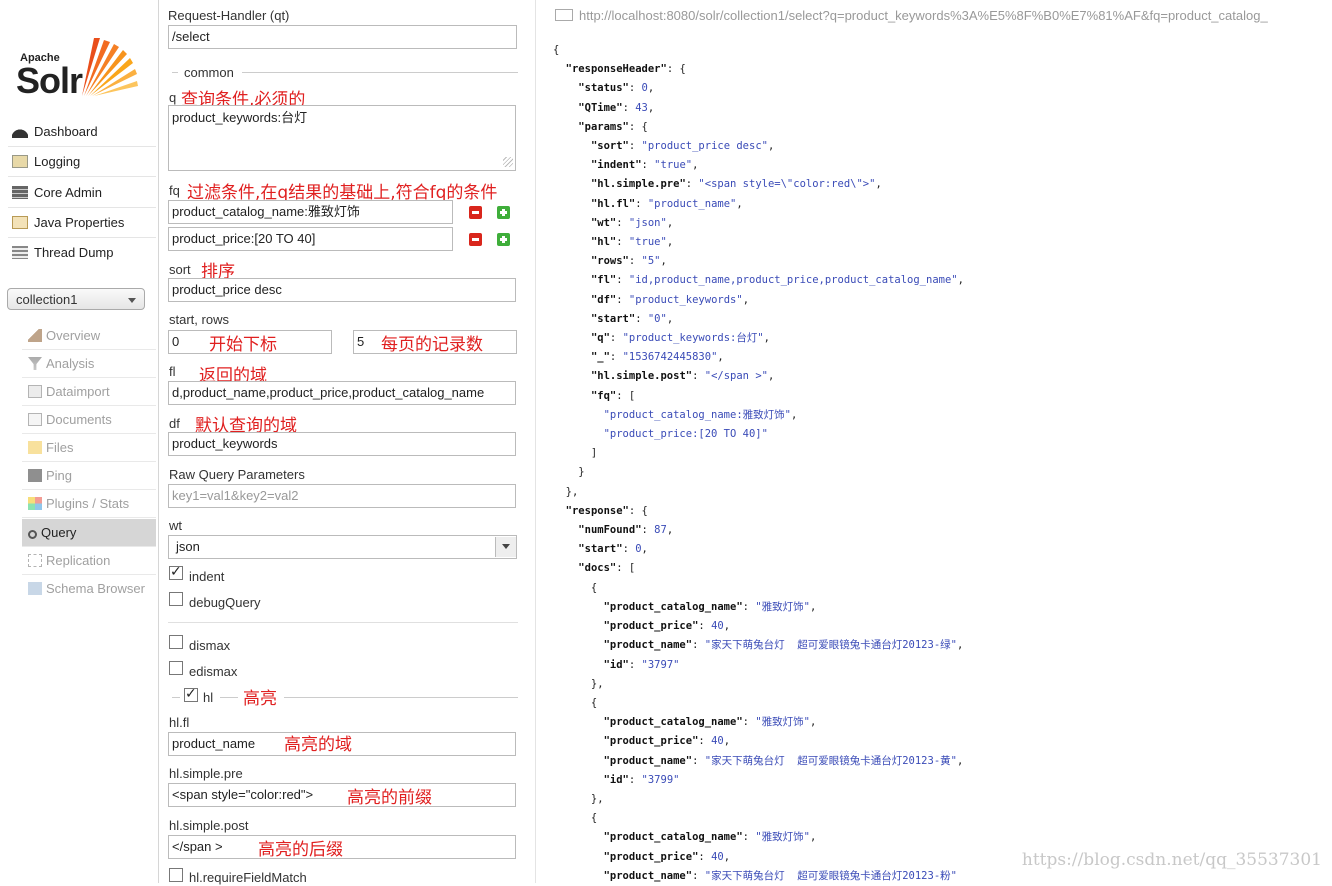 The image size is (1332, 886). Describe the element at coordinates (206, 773) in the screenshot. I see `hl-simple-pre-label: hl.simple.pre` at that location.